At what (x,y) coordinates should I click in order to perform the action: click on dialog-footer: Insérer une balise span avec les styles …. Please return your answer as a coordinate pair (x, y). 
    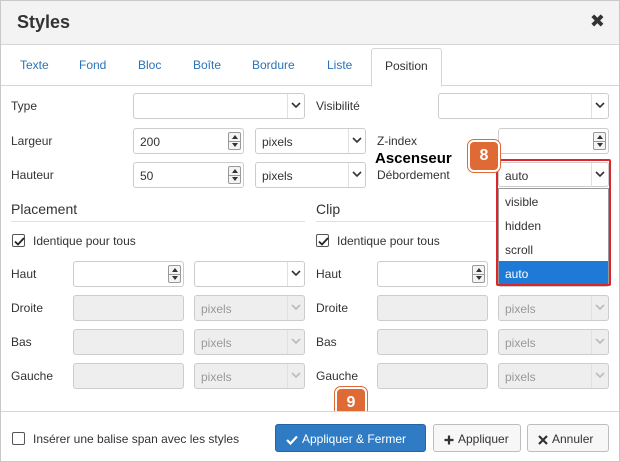
    Looking at the image, I should click on (310, 436).